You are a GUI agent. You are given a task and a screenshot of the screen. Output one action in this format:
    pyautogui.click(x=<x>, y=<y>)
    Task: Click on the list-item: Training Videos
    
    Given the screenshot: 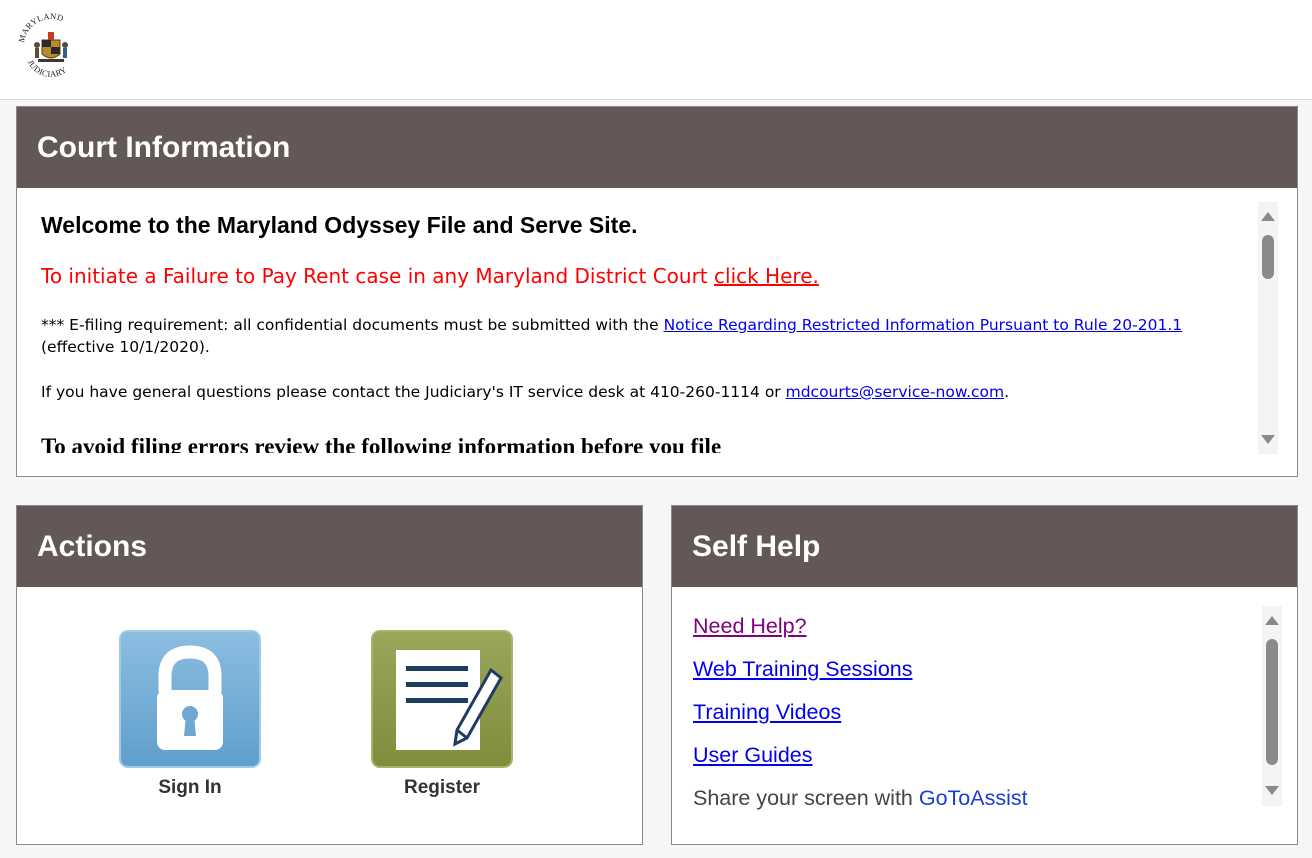 What is the action you would take?
    pyautogui.click(x=973, y=718)
    